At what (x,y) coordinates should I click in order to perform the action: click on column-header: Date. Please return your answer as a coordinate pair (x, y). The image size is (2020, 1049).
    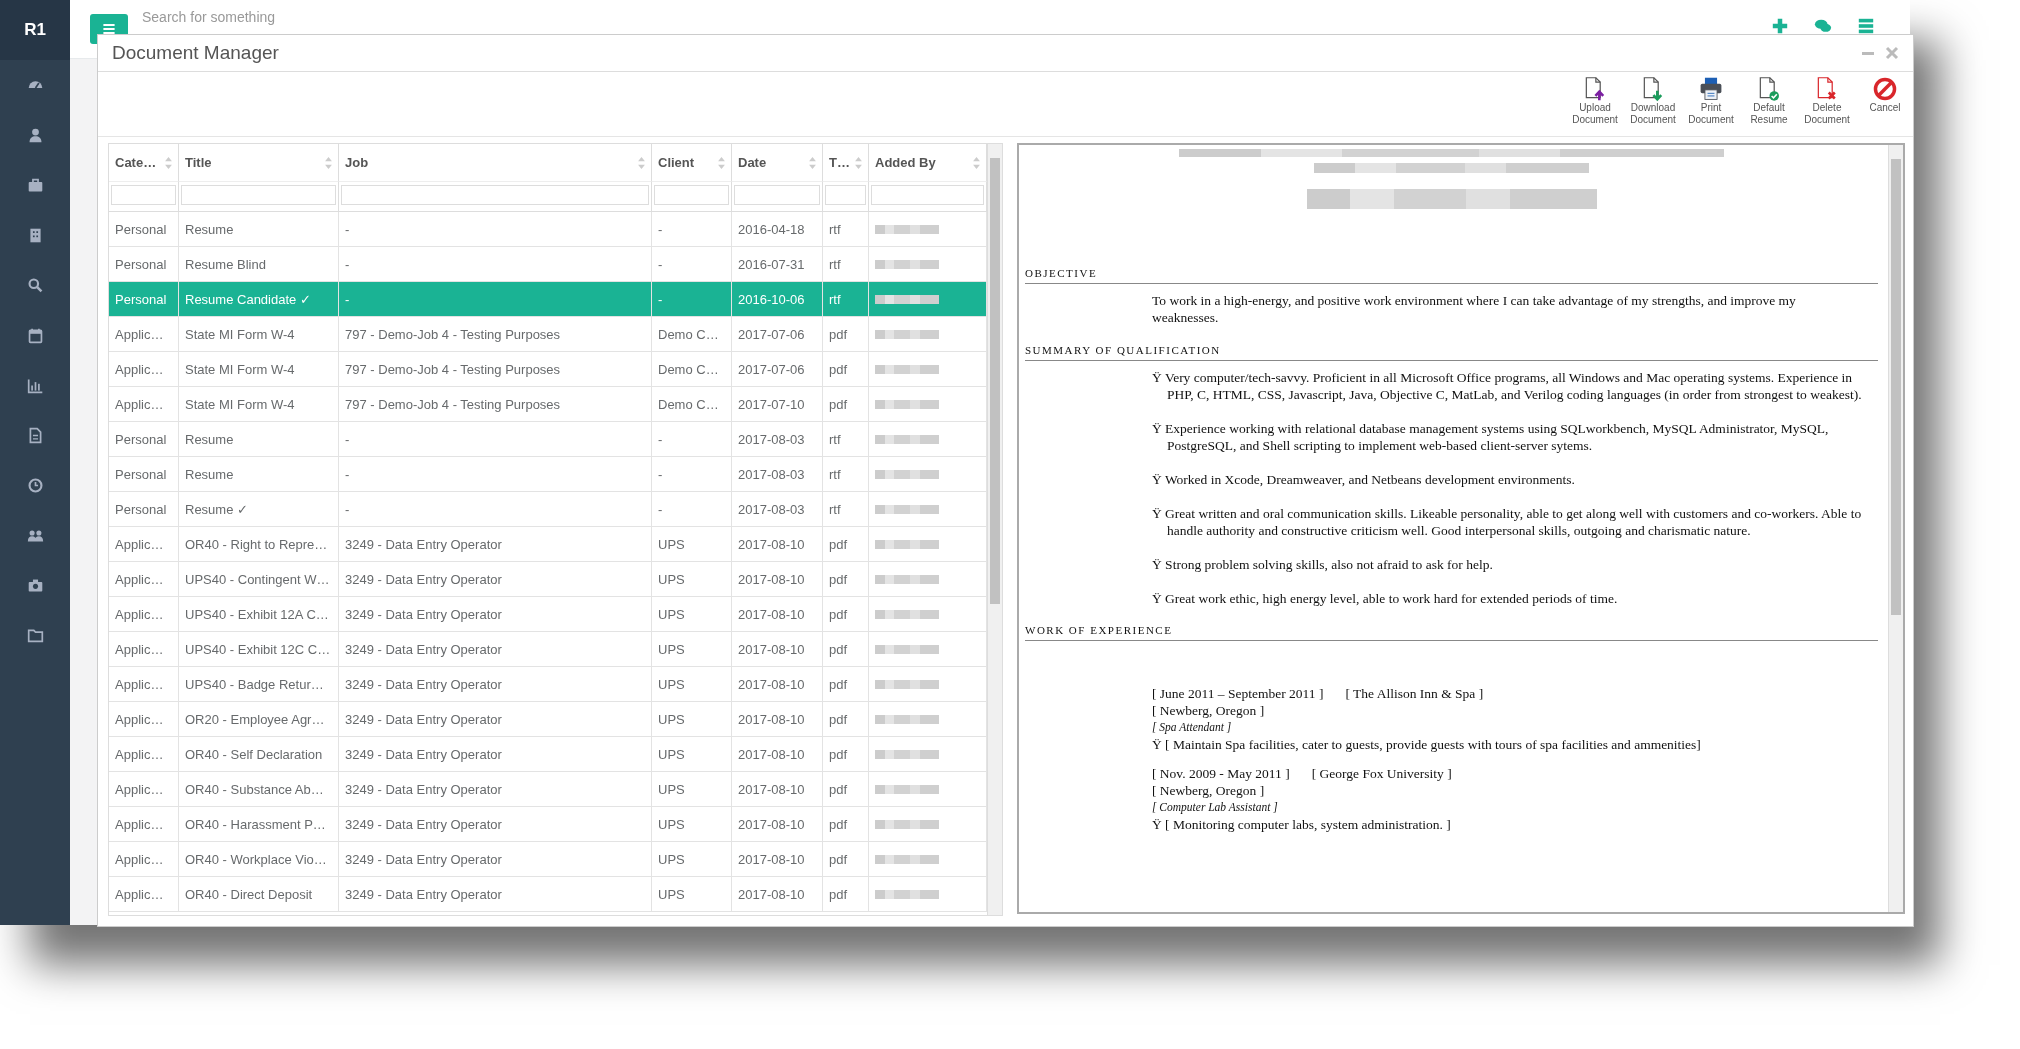
    Looking at the image, I should click on (777, 163).